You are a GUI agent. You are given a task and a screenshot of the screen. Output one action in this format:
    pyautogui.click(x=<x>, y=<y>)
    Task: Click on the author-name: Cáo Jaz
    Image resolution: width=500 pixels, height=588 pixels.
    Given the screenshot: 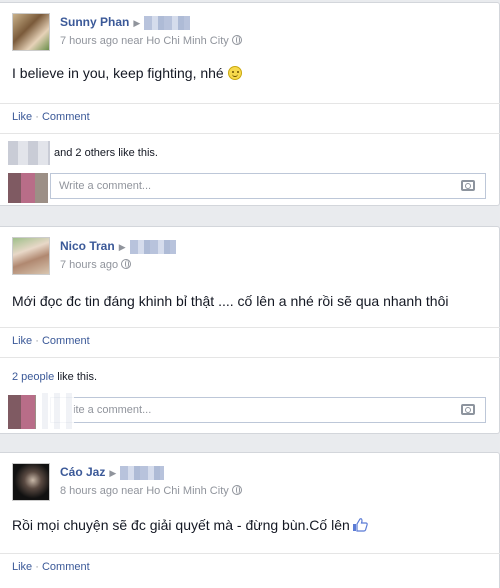 What is the action you would take?
    pyautogui.click(x=82, y=472)
    